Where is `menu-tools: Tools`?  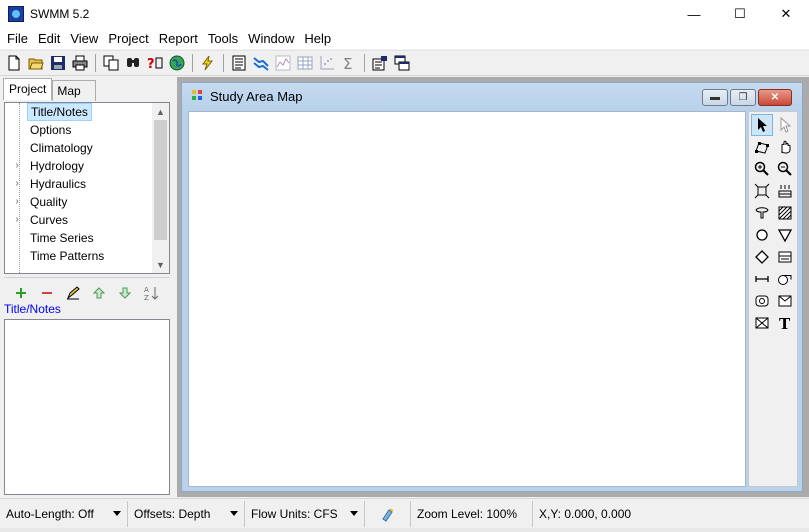
menu-tools: Tools is located at coordinates (223, 38).